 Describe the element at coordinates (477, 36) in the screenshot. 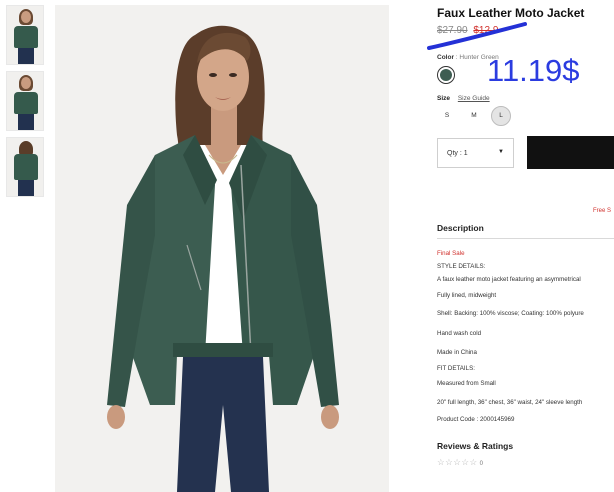

I see `annotation-strike-line` at that location.